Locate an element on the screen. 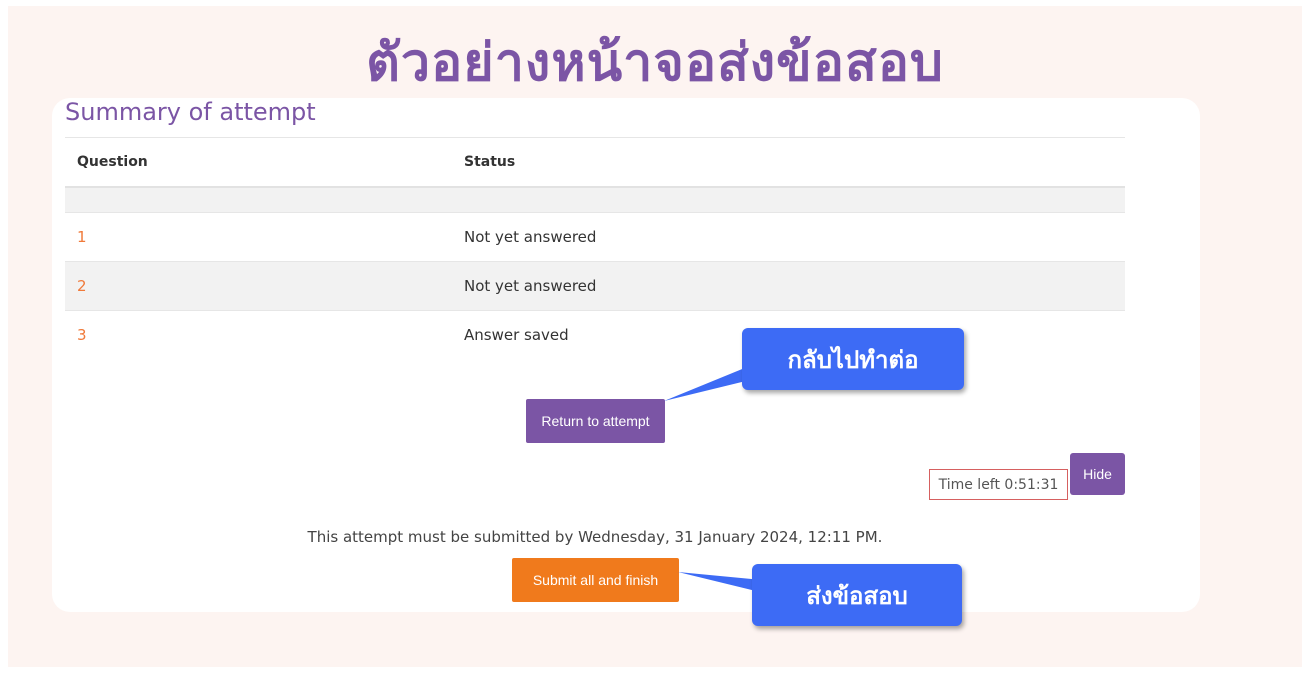 The image size is (1310, 673). submit-callout: ส่งข้อสอบ is located at coordinates (857, 595).